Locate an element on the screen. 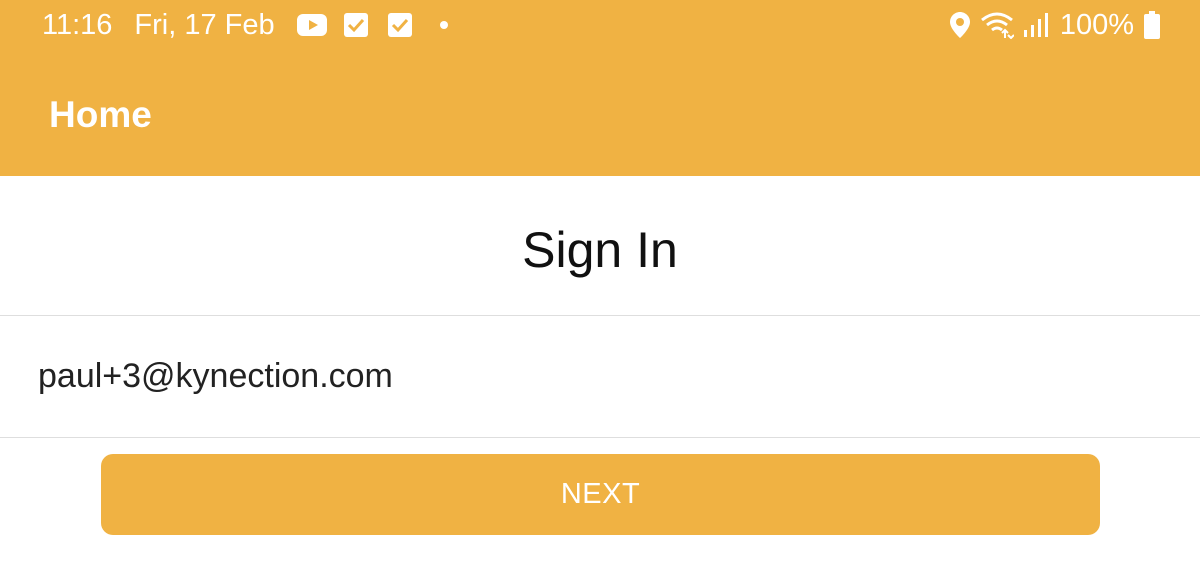 This screenshot has width=1200, height=561. status-left: 11:16 Fri, 17 Feb is located at coordinates (250, 25).